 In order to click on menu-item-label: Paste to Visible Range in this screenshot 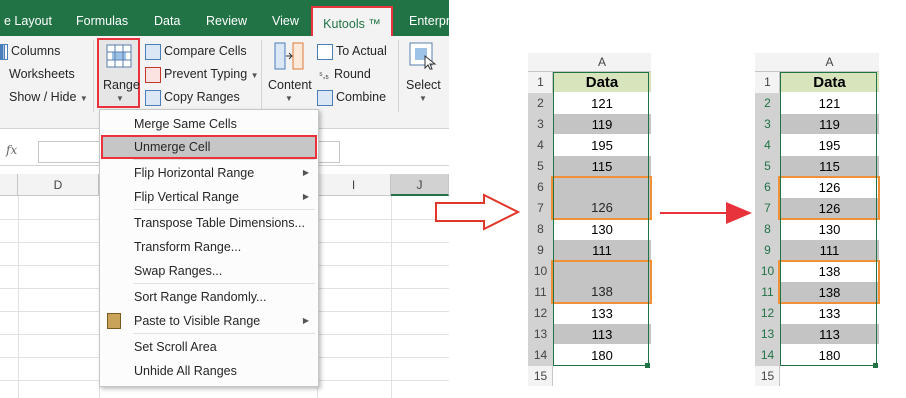, I will do `click(197, 321)`.